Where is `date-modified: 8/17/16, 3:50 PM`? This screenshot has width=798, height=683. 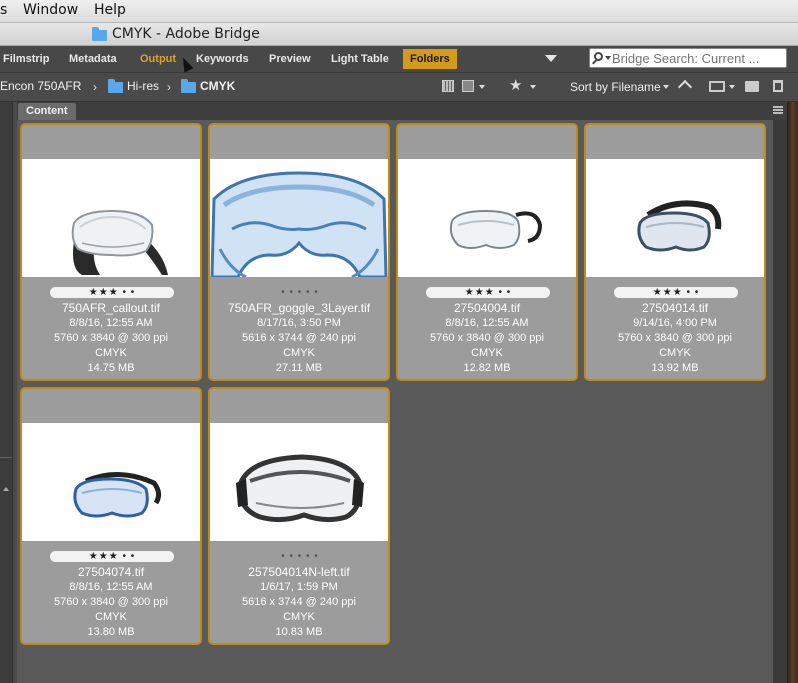 date-modified: 8/17/16, 3:50 PM is located at coordinates (299, 323).